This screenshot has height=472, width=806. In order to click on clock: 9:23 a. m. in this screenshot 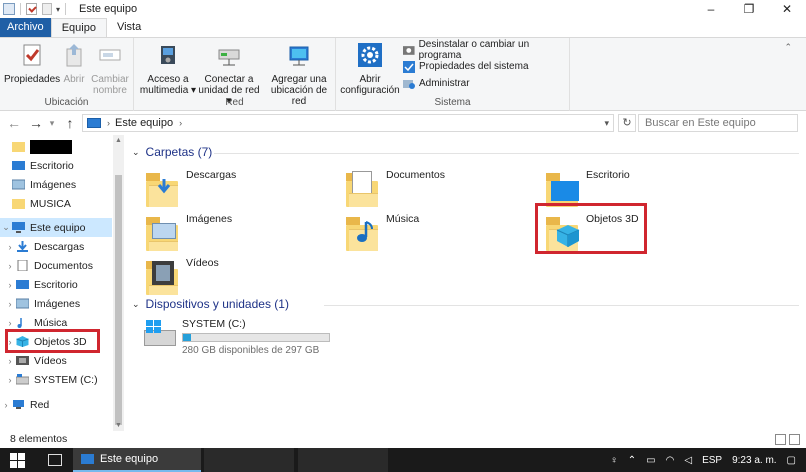, I will do `click(754, 460)`.